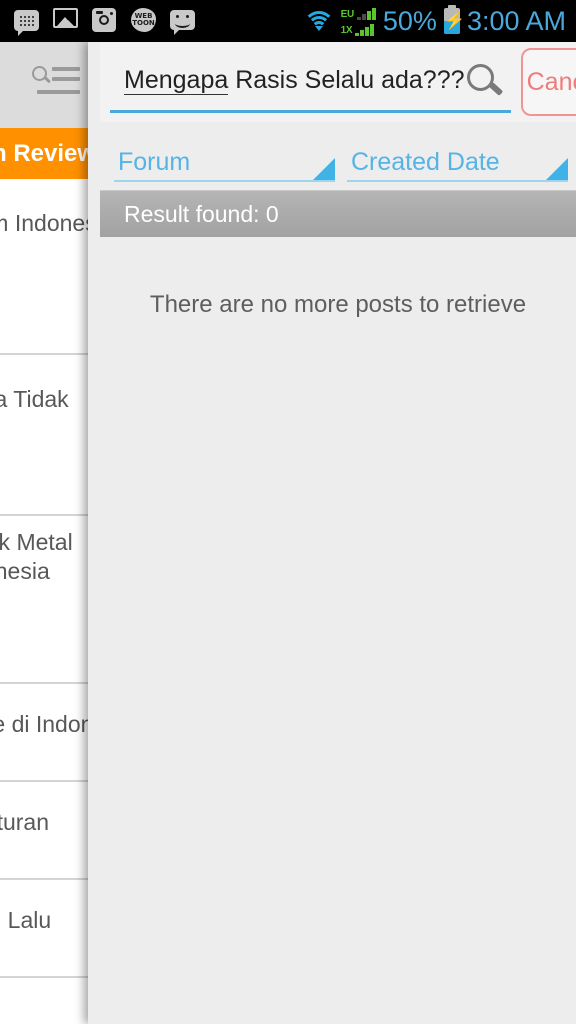 This screenshot has width=576, height=1024. I want to click on gallery-icon, so click(66, 21).